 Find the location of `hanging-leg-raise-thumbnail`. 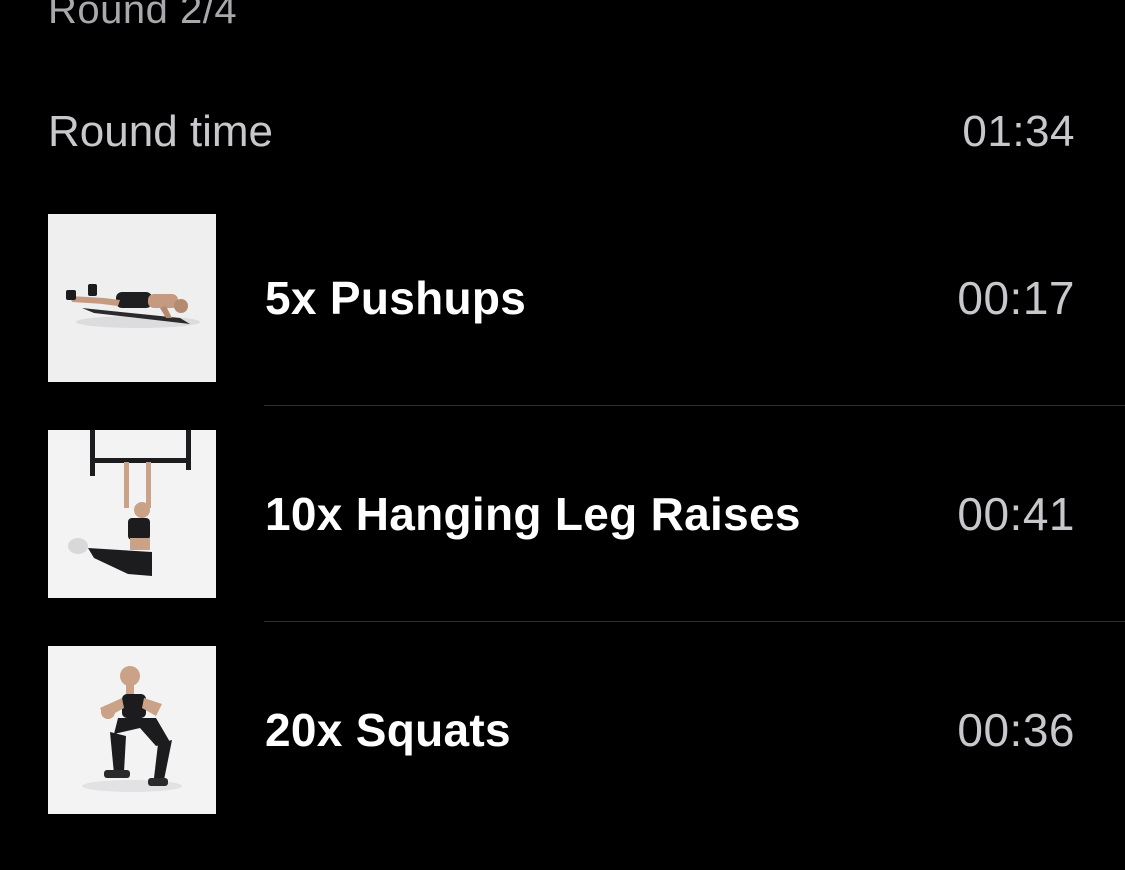

hanging-leg-raise-thumbnail is located at coordinates (132, 514).